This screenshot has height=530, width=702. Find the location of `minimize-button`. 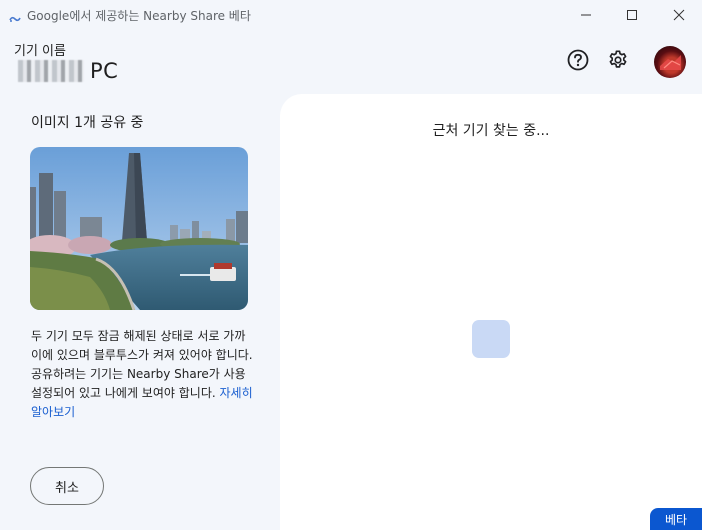

minimize-button is located at coordinates (586, 15).